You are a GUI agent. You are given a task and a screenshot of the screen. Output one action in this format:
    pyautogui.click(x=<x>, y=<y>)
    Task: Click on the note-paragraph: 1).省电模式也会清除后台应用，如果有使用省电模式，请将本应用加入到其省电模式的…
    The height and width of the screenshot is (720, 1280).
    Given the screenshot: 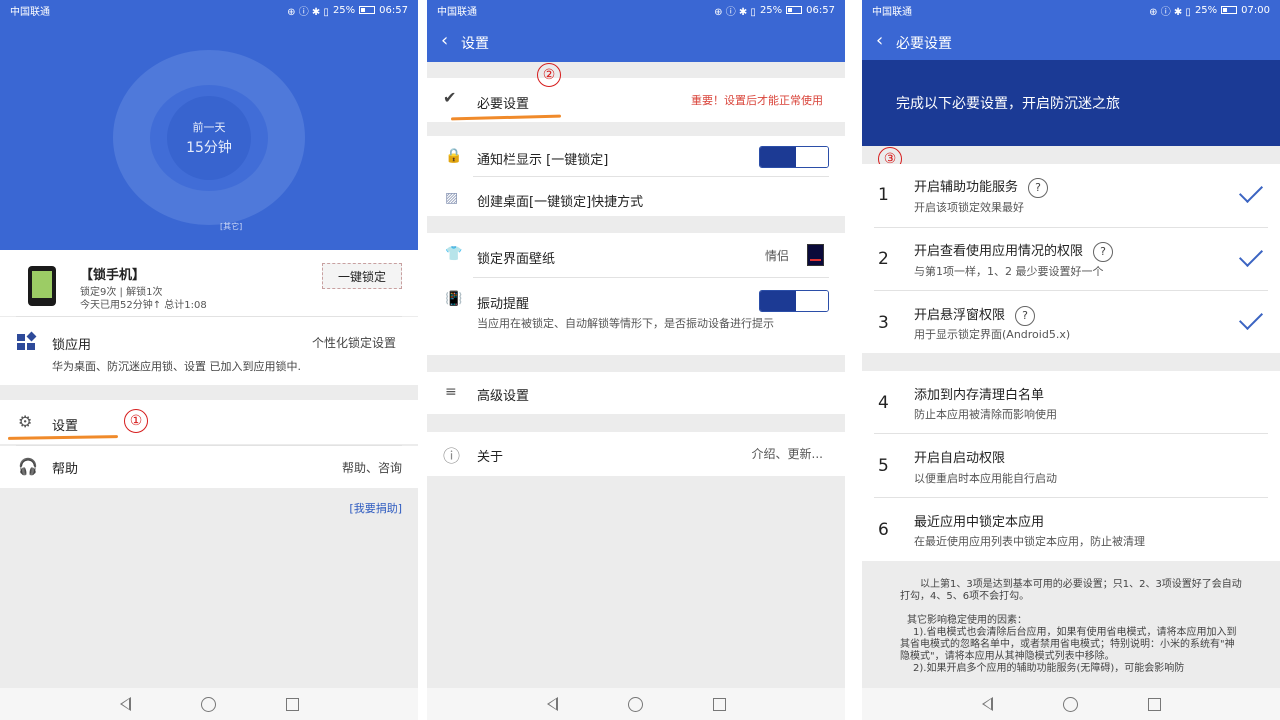 What is the action you would take?
    pyautogui.click(x=1068, y=644)
    